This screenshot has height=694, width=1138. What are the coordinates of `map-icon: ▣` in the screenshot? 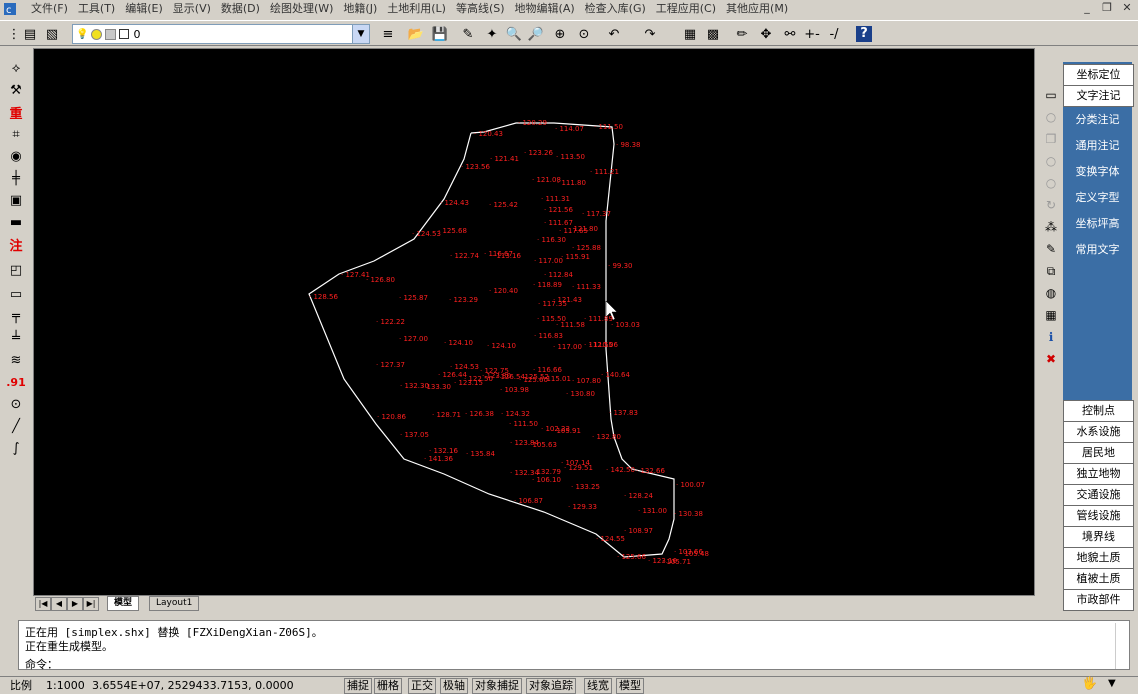 It's located at (16, 200).